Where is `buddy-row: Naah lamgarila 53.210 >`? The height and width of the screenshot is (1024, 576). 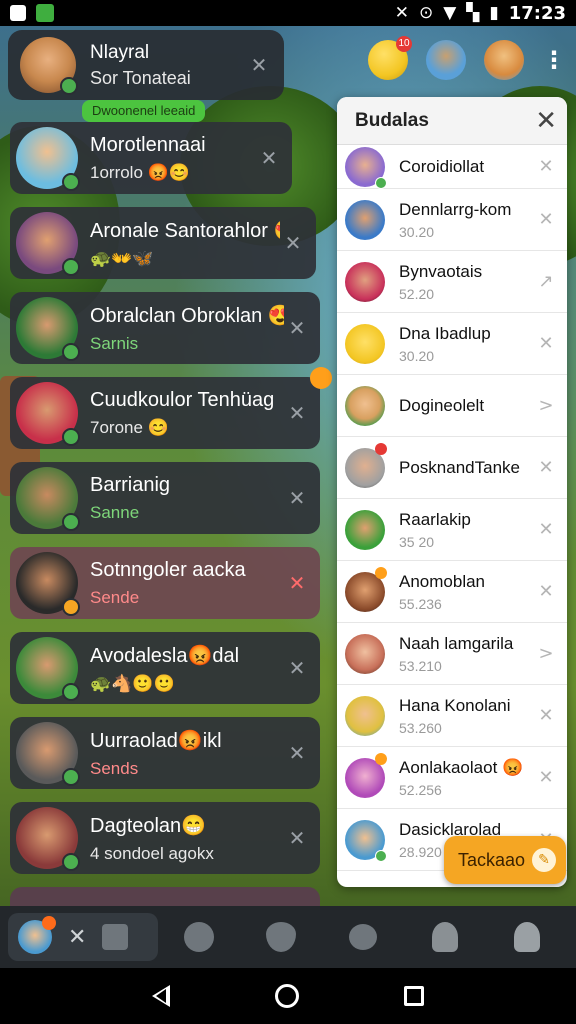 buddy-row: Naah lamgarila 53.210 > is located at coordinates (452, 654).